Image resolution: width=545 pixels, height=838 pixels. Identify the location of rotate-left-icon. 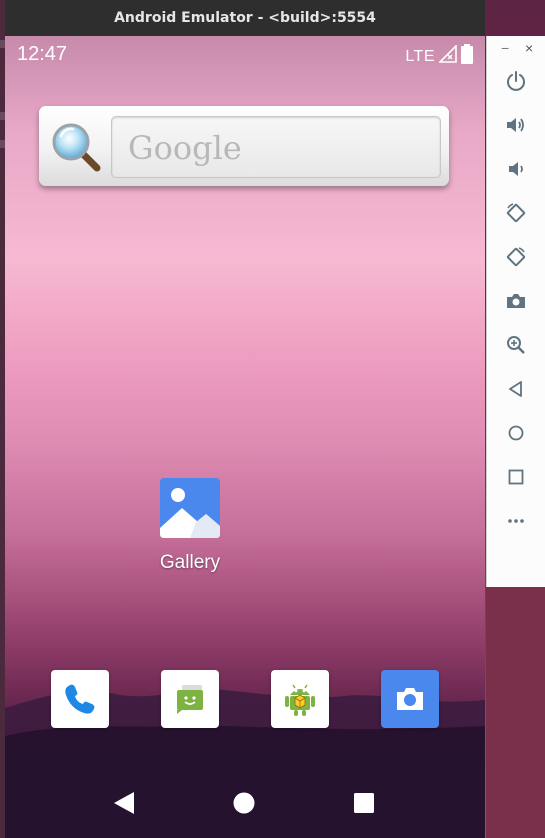
(516, 213).